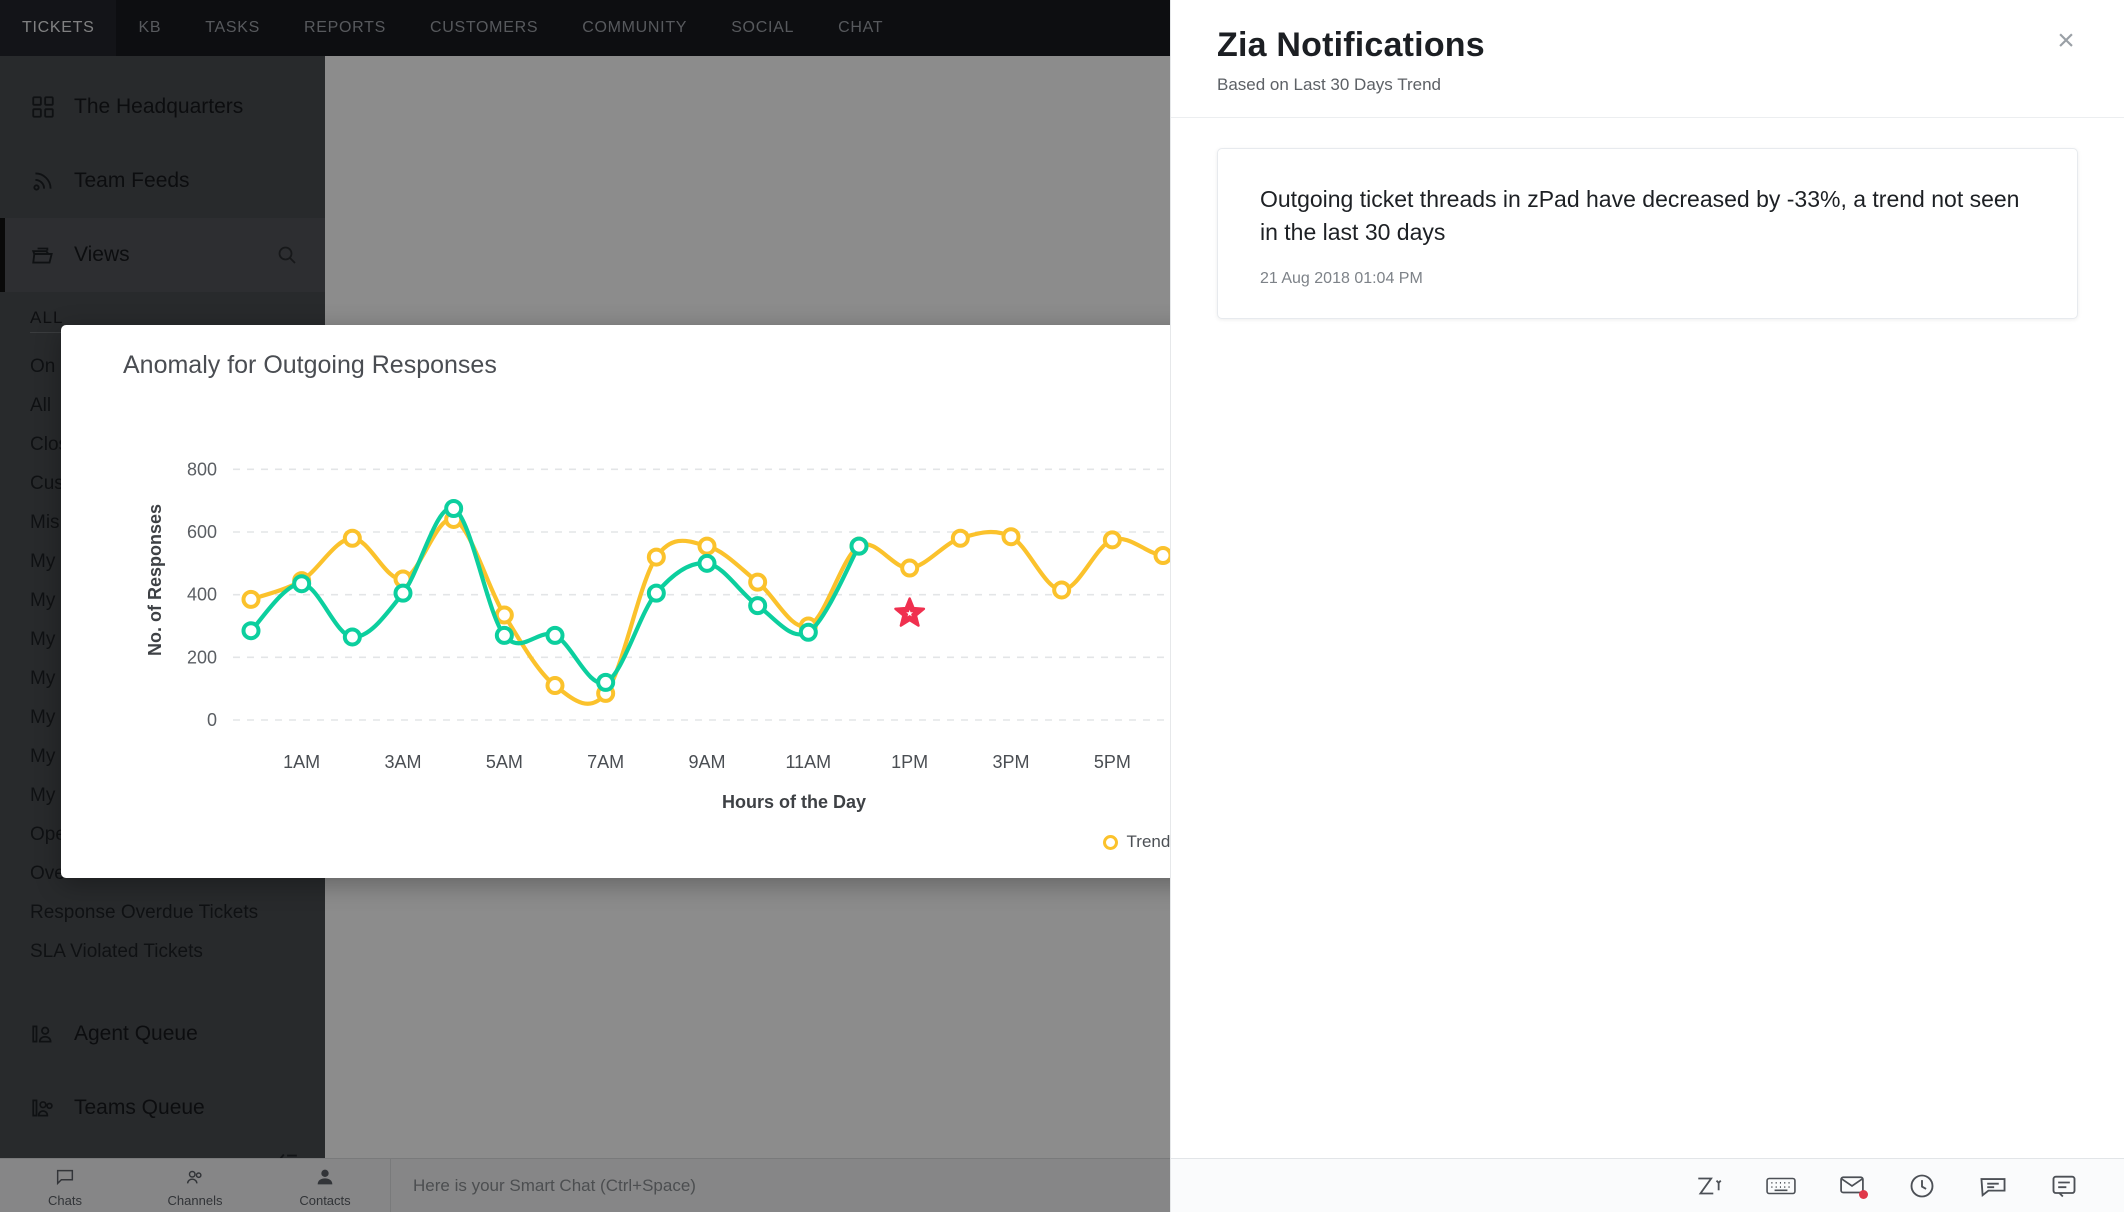 The width and height of the screenshot is (2124, 1212). Describe the element at coordinates (605, 762) in the screenshot. I see `svg-text: 7AM` at that location.